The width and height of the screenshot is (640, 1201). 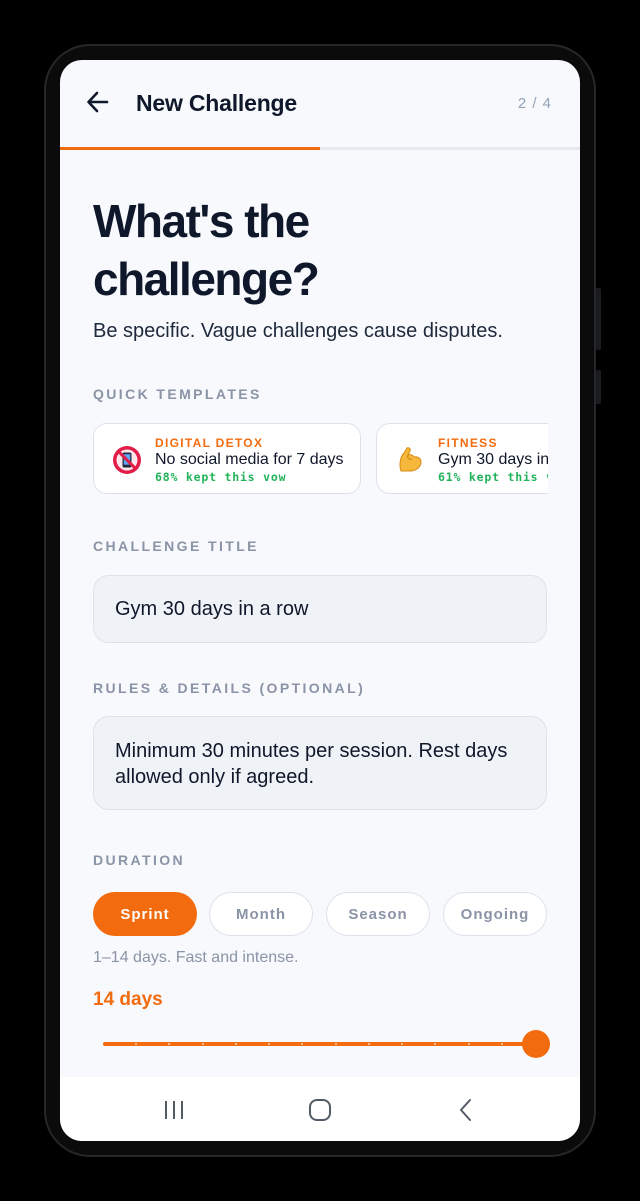 I want to click on template-category: FITNESS, so click(x=468, y=443).